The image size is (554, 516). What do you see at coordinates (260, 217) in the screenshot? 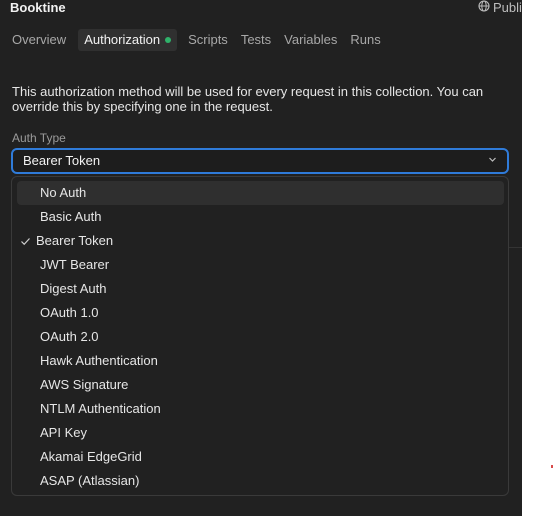
I see `option-basic-auth: Basic Auth` at bounding box center [260, 217].